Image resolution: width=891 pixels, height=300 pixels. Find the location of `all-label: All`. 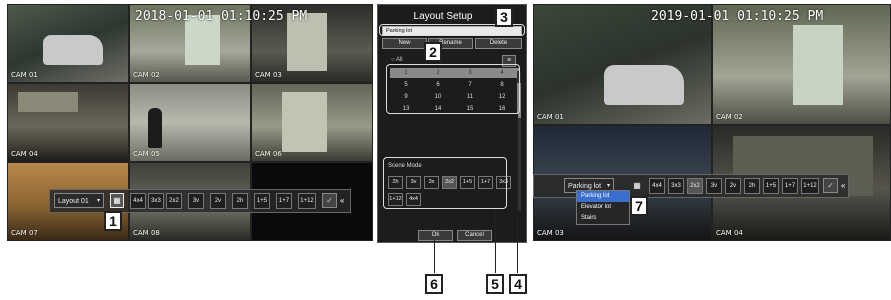

all-label: All is located at coordinates (399, 60).